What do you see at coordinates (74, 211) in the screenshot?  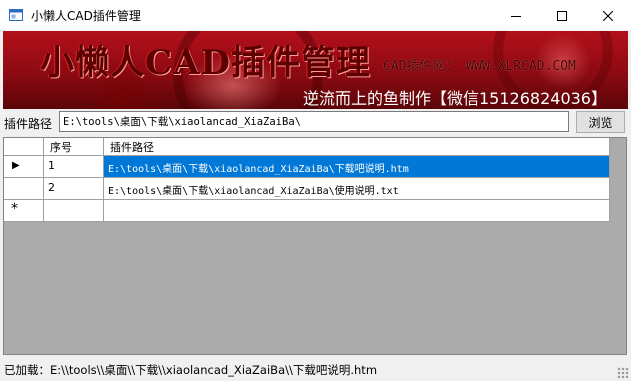 I see `cell-seq` at bounding box center [74, 211].